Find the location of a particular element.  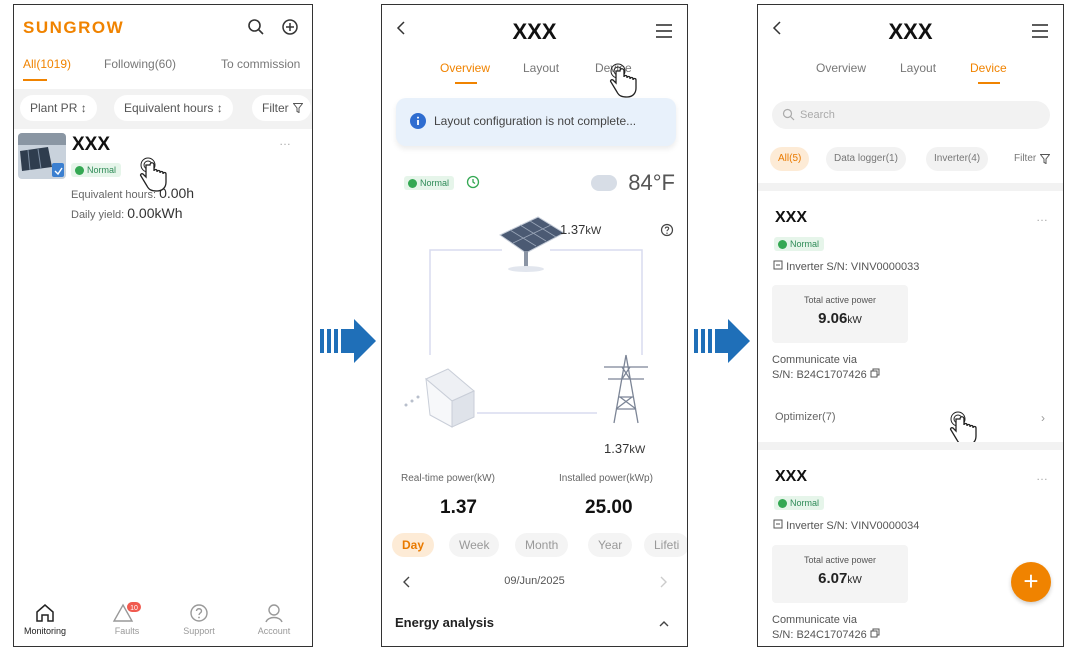

nav-faults: 10 Faults is located at coordinates (127, 619).